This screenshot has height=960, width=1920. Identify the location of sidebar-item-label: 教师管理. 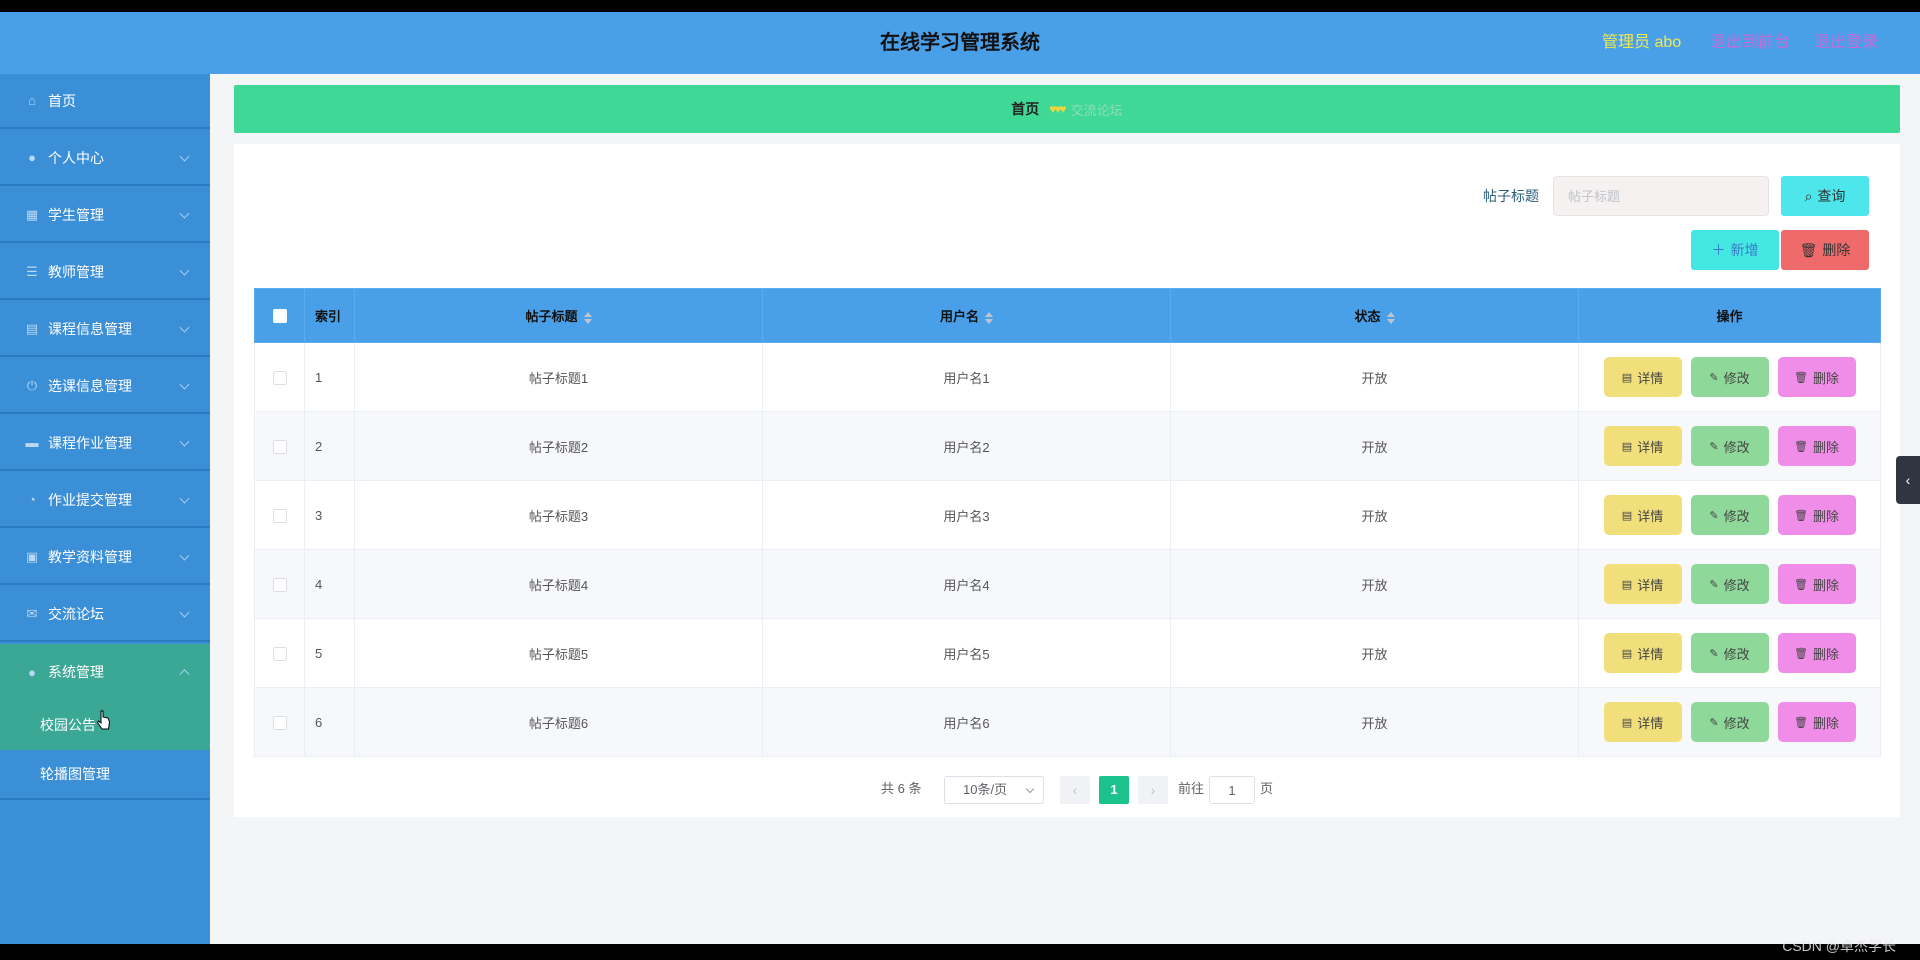
(76, 271).